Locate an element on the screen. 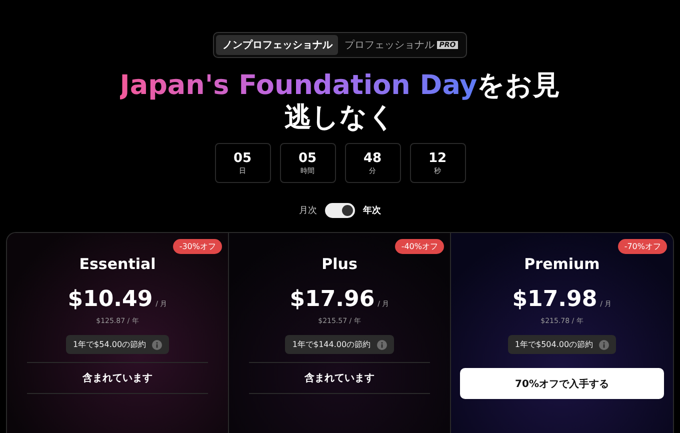  monthly-label: 月次 is located at coordinates (308, 210).